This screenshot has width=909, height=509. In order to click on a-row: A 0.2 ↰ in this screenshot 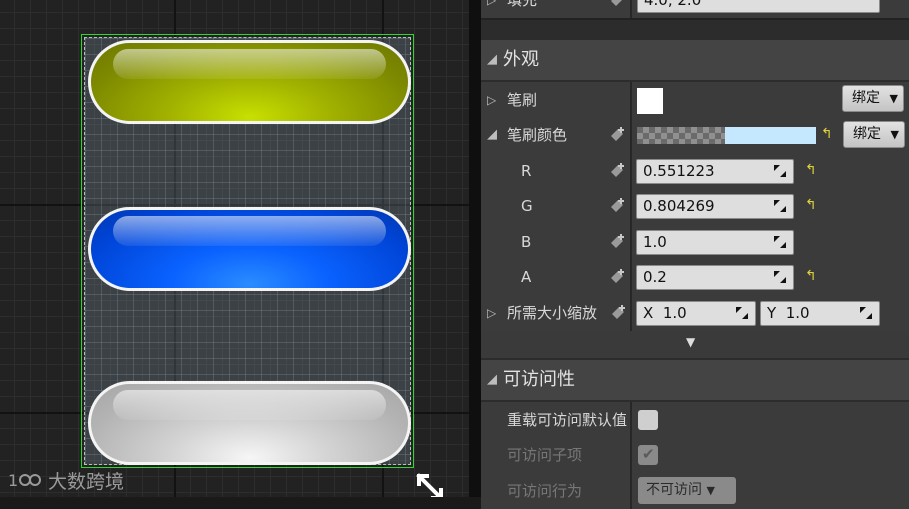, I will do `click(695, 277)`.